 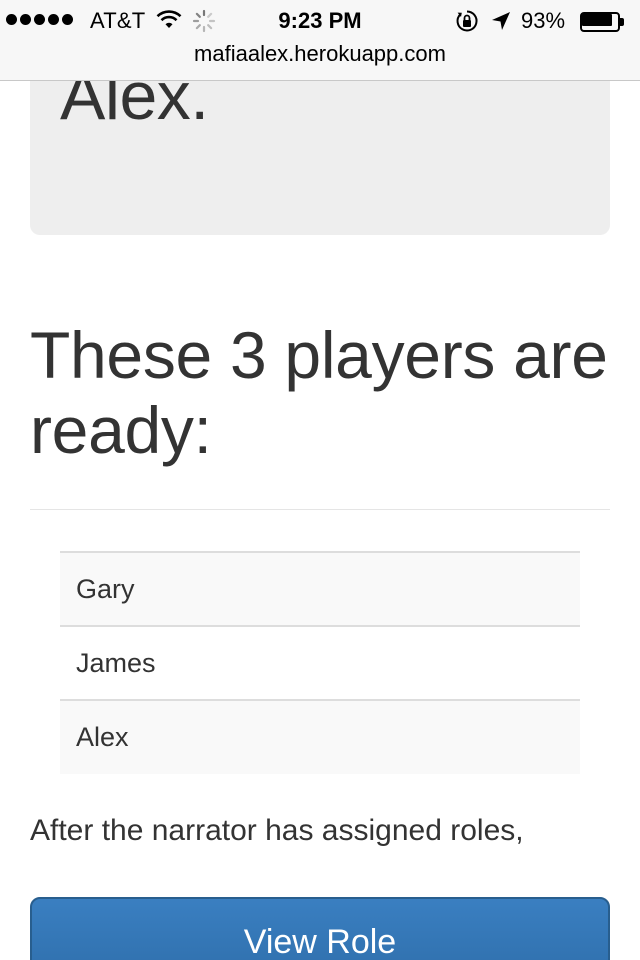 What do you see at coordinates (319, 392) in the screenshot?
I see `ready-players-heading: These 3 players are ready:` at bounding box center [319, 392].